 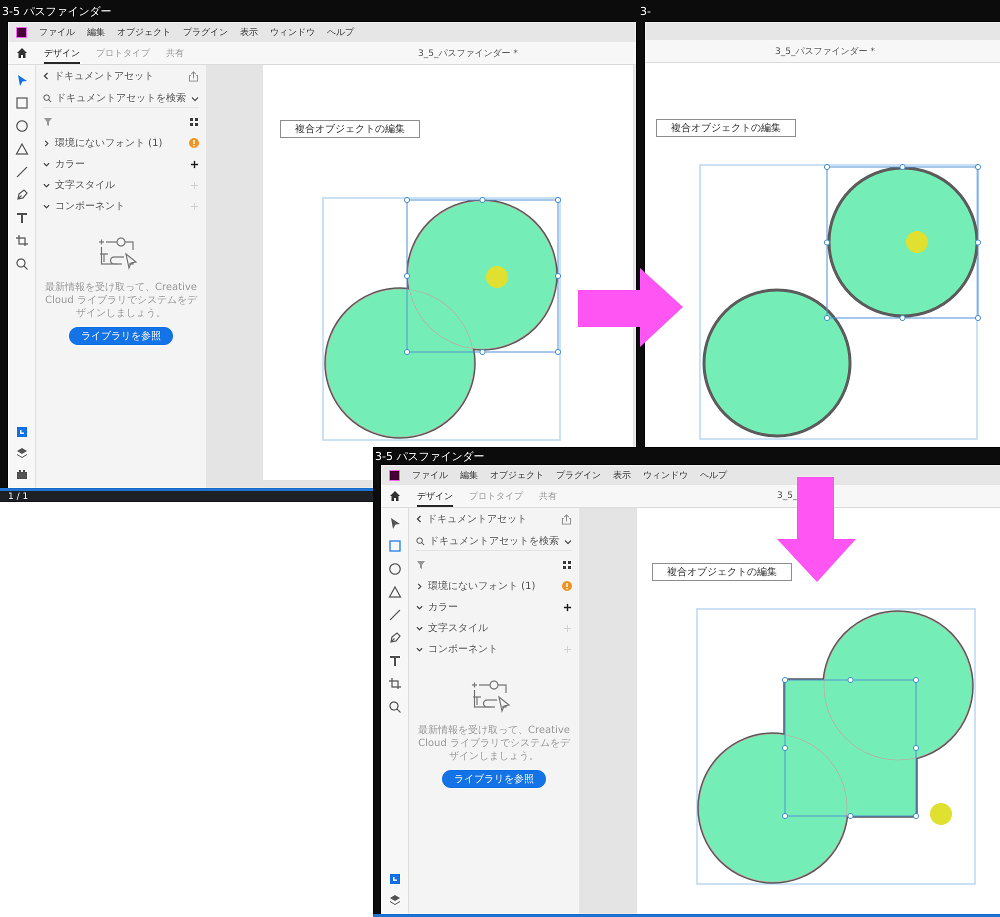 I want to click on document-title: 3_5_, so click(x=787, y=496).